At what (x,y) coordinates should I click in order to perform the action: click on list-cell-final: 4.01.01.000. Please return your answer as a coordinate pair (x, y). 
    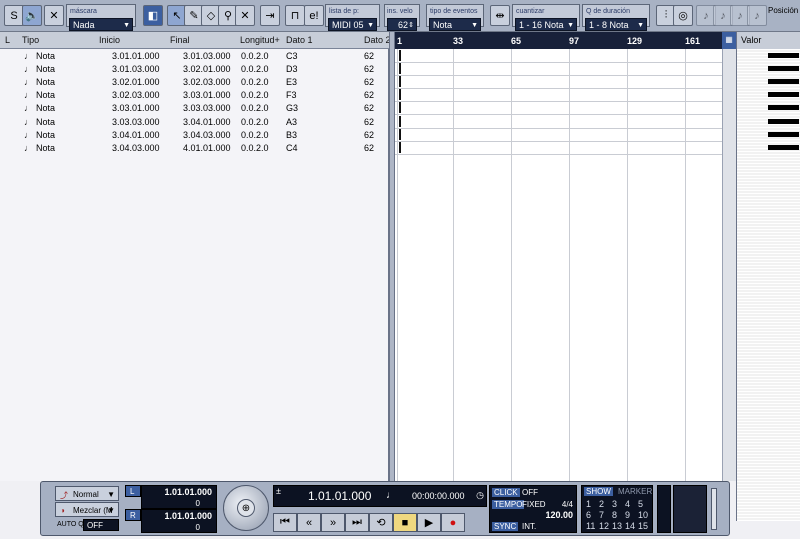
    Looking at the image, I should click on (207, 148).